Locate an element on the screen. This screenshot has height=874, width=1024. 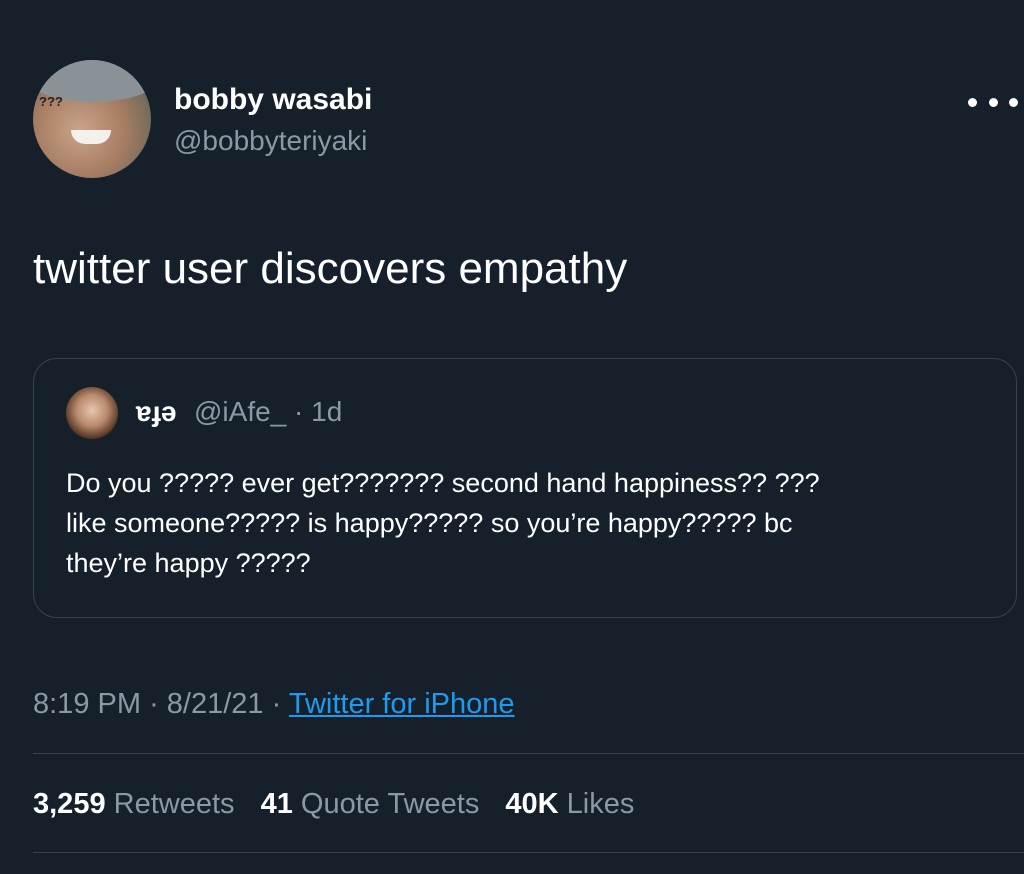
author-avatar: ??? is located at coordinates (92, 119).